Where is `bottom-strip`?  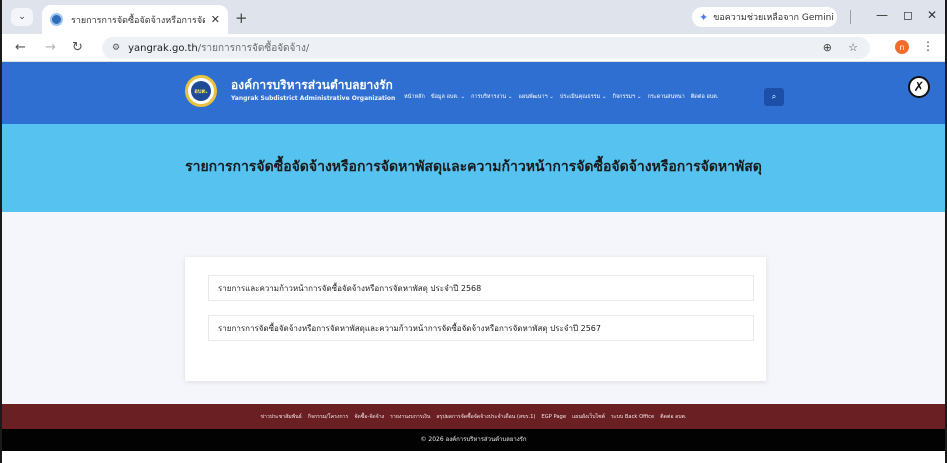
bottom-strip is located at coordinates (473, 457).